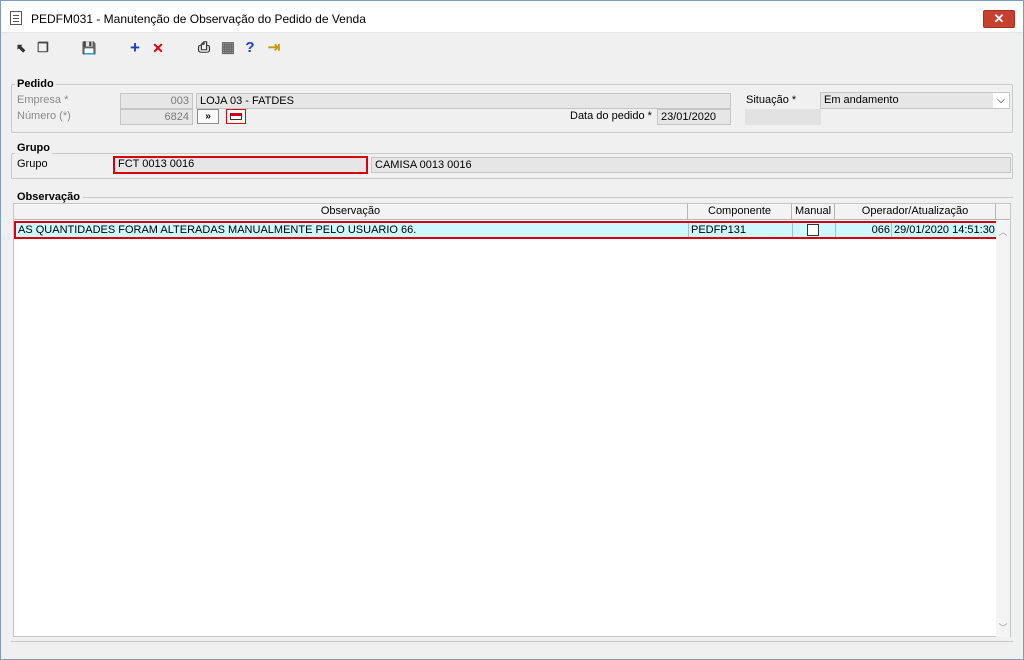  What do you see at coordinates (135, 47) in the screenshot?
I see `add-icon: +` at bounding box center [135, 47].